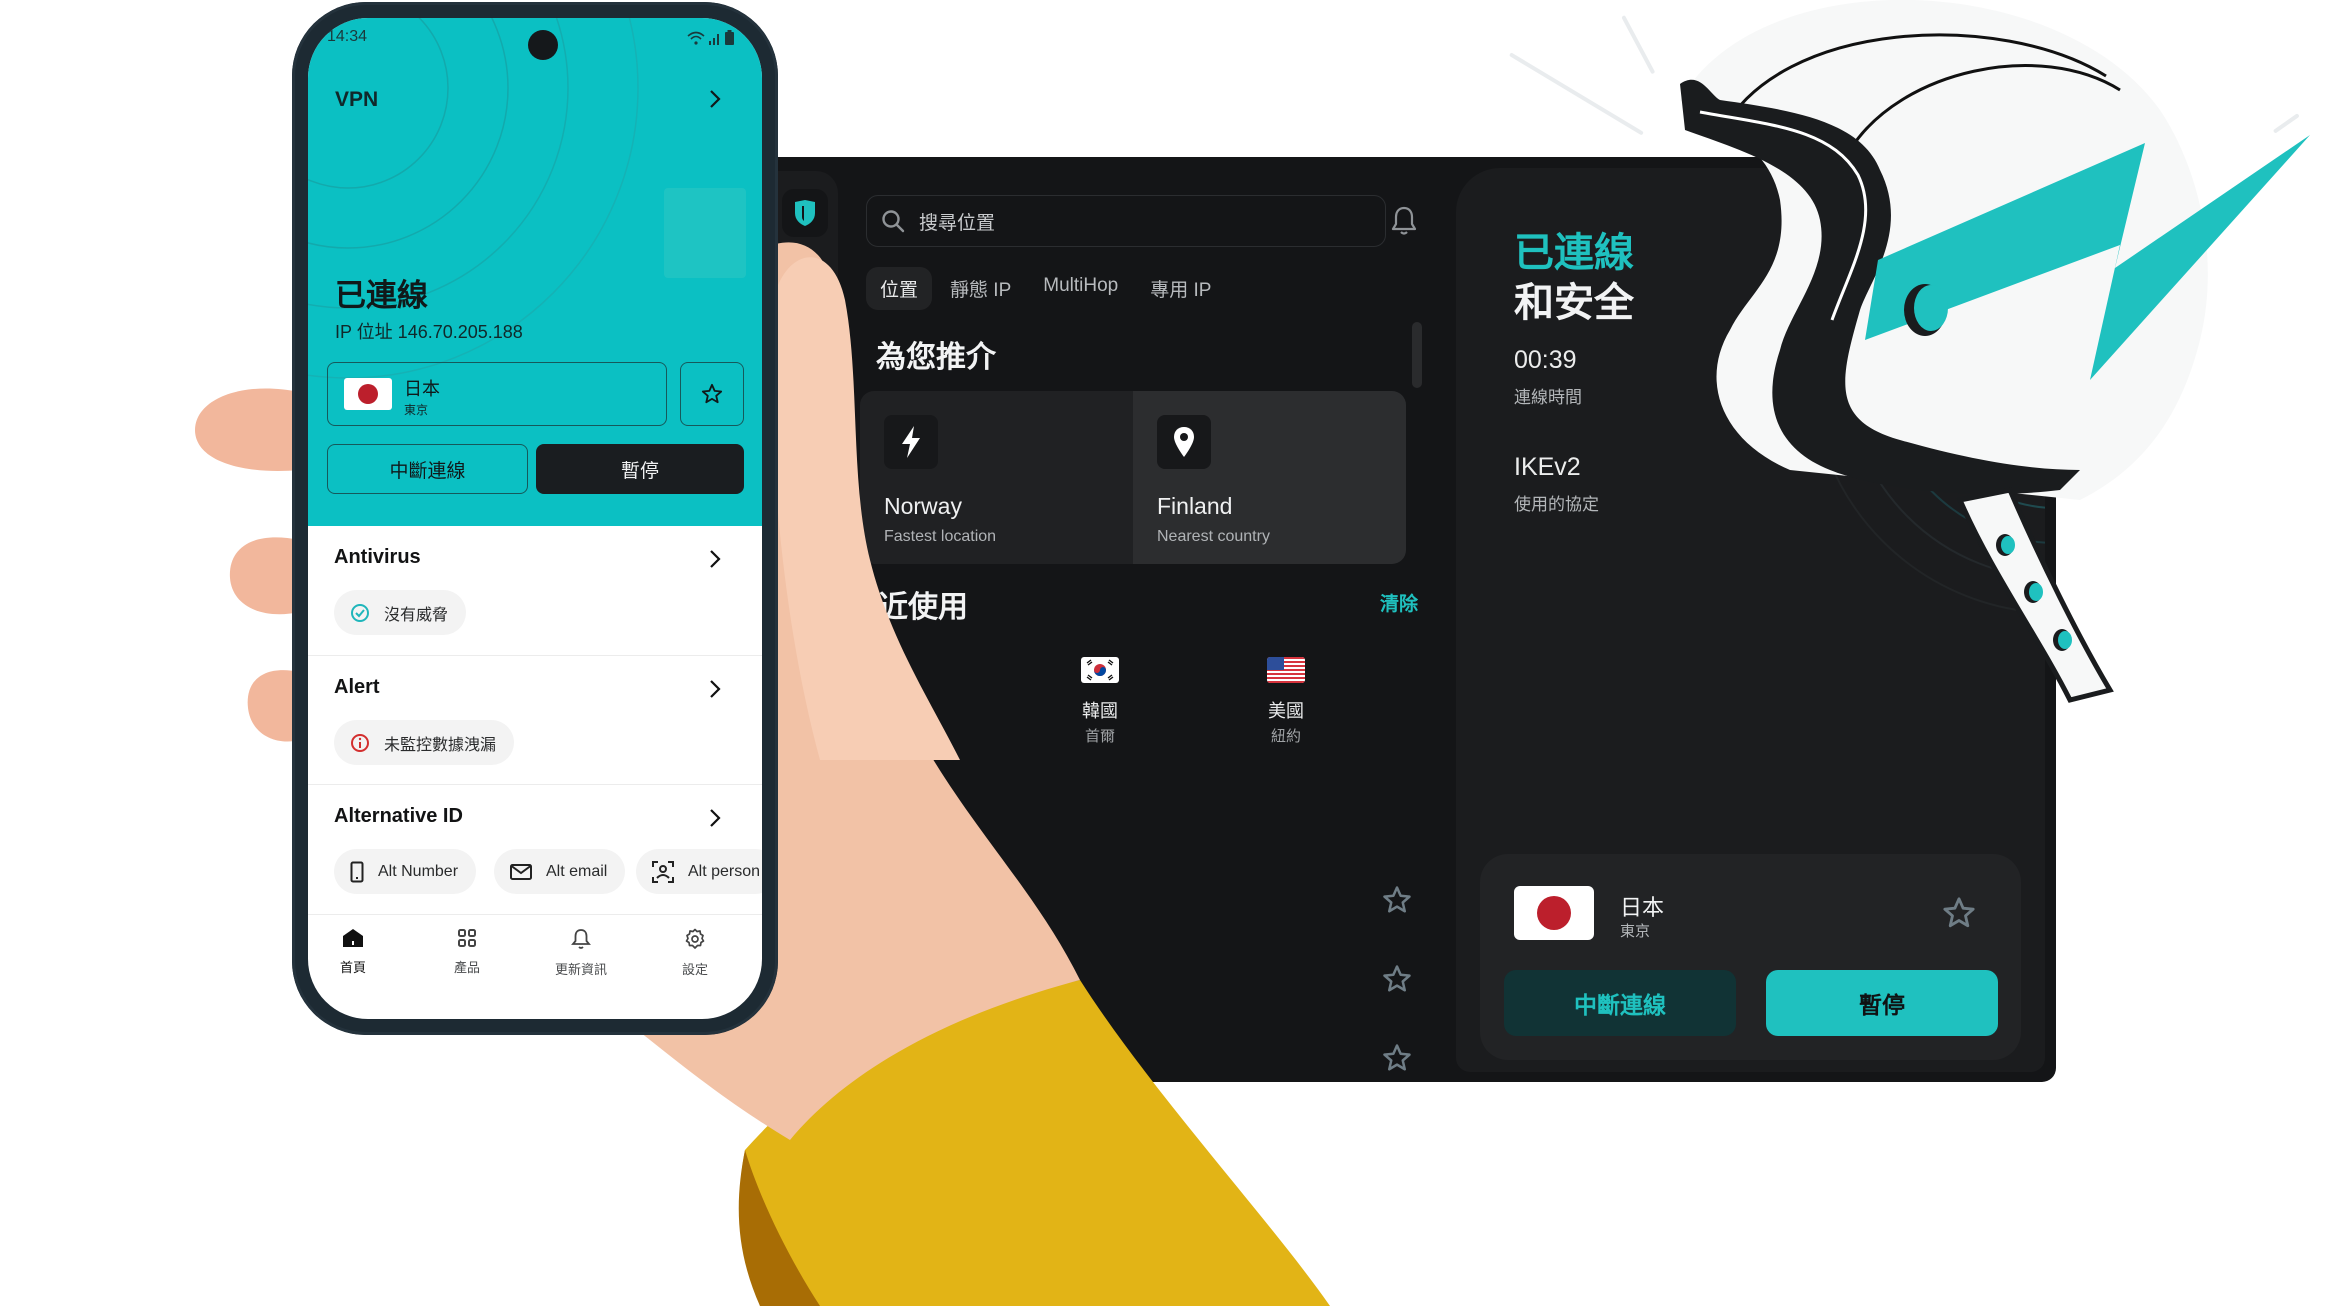 The width and height of the screenshot is (2336, 1306). Describe the element at coordinates (400, 612) in the screenshot. I see `antivirus-status-chip: 沒有威脅` at that location.